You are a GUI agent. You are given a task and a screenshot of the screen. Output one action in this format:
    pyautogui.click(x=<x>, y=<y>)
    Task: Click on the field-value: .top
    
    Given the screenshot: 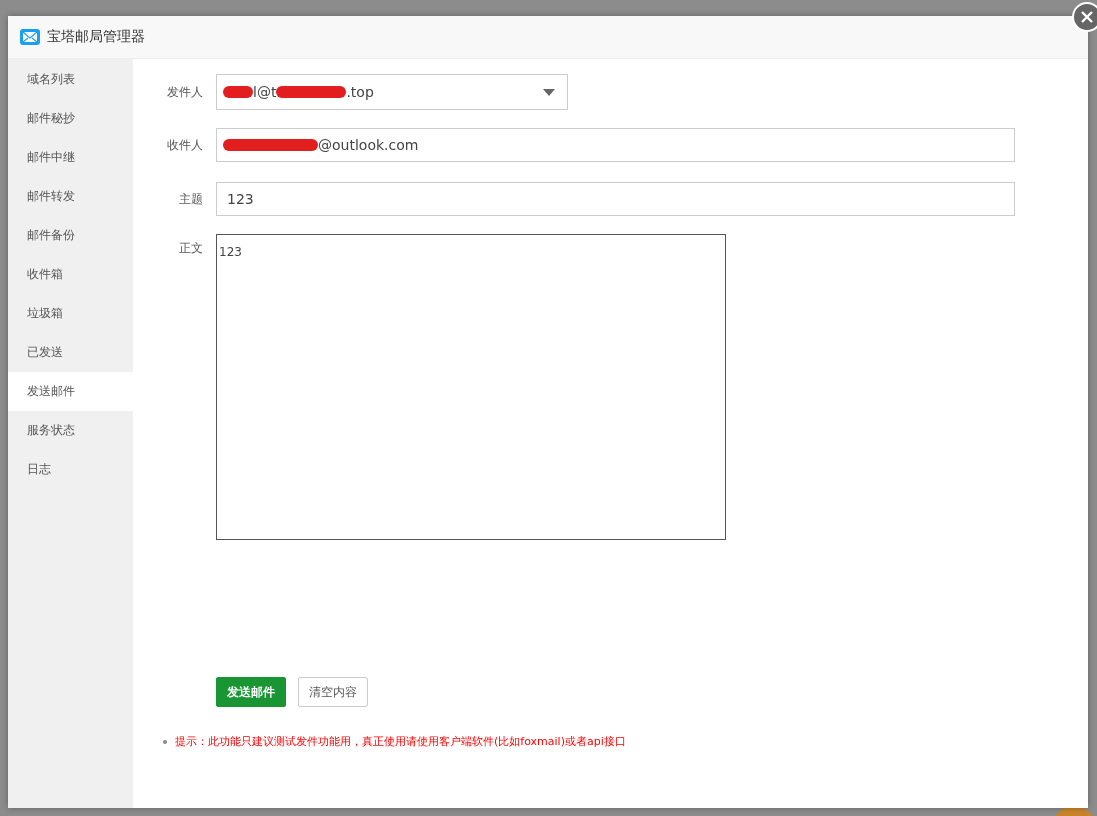 What is the action you would take?
    pyautogui.click(x=360, y=92)
    